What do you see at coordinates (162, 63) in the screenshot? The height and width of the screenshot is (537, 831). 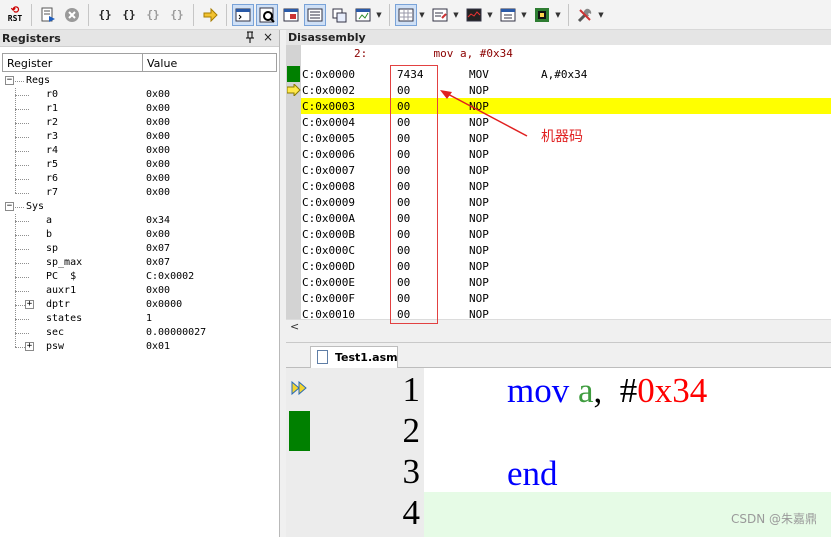 I see `column-header-value: Value` at bounding box center [162, 63].